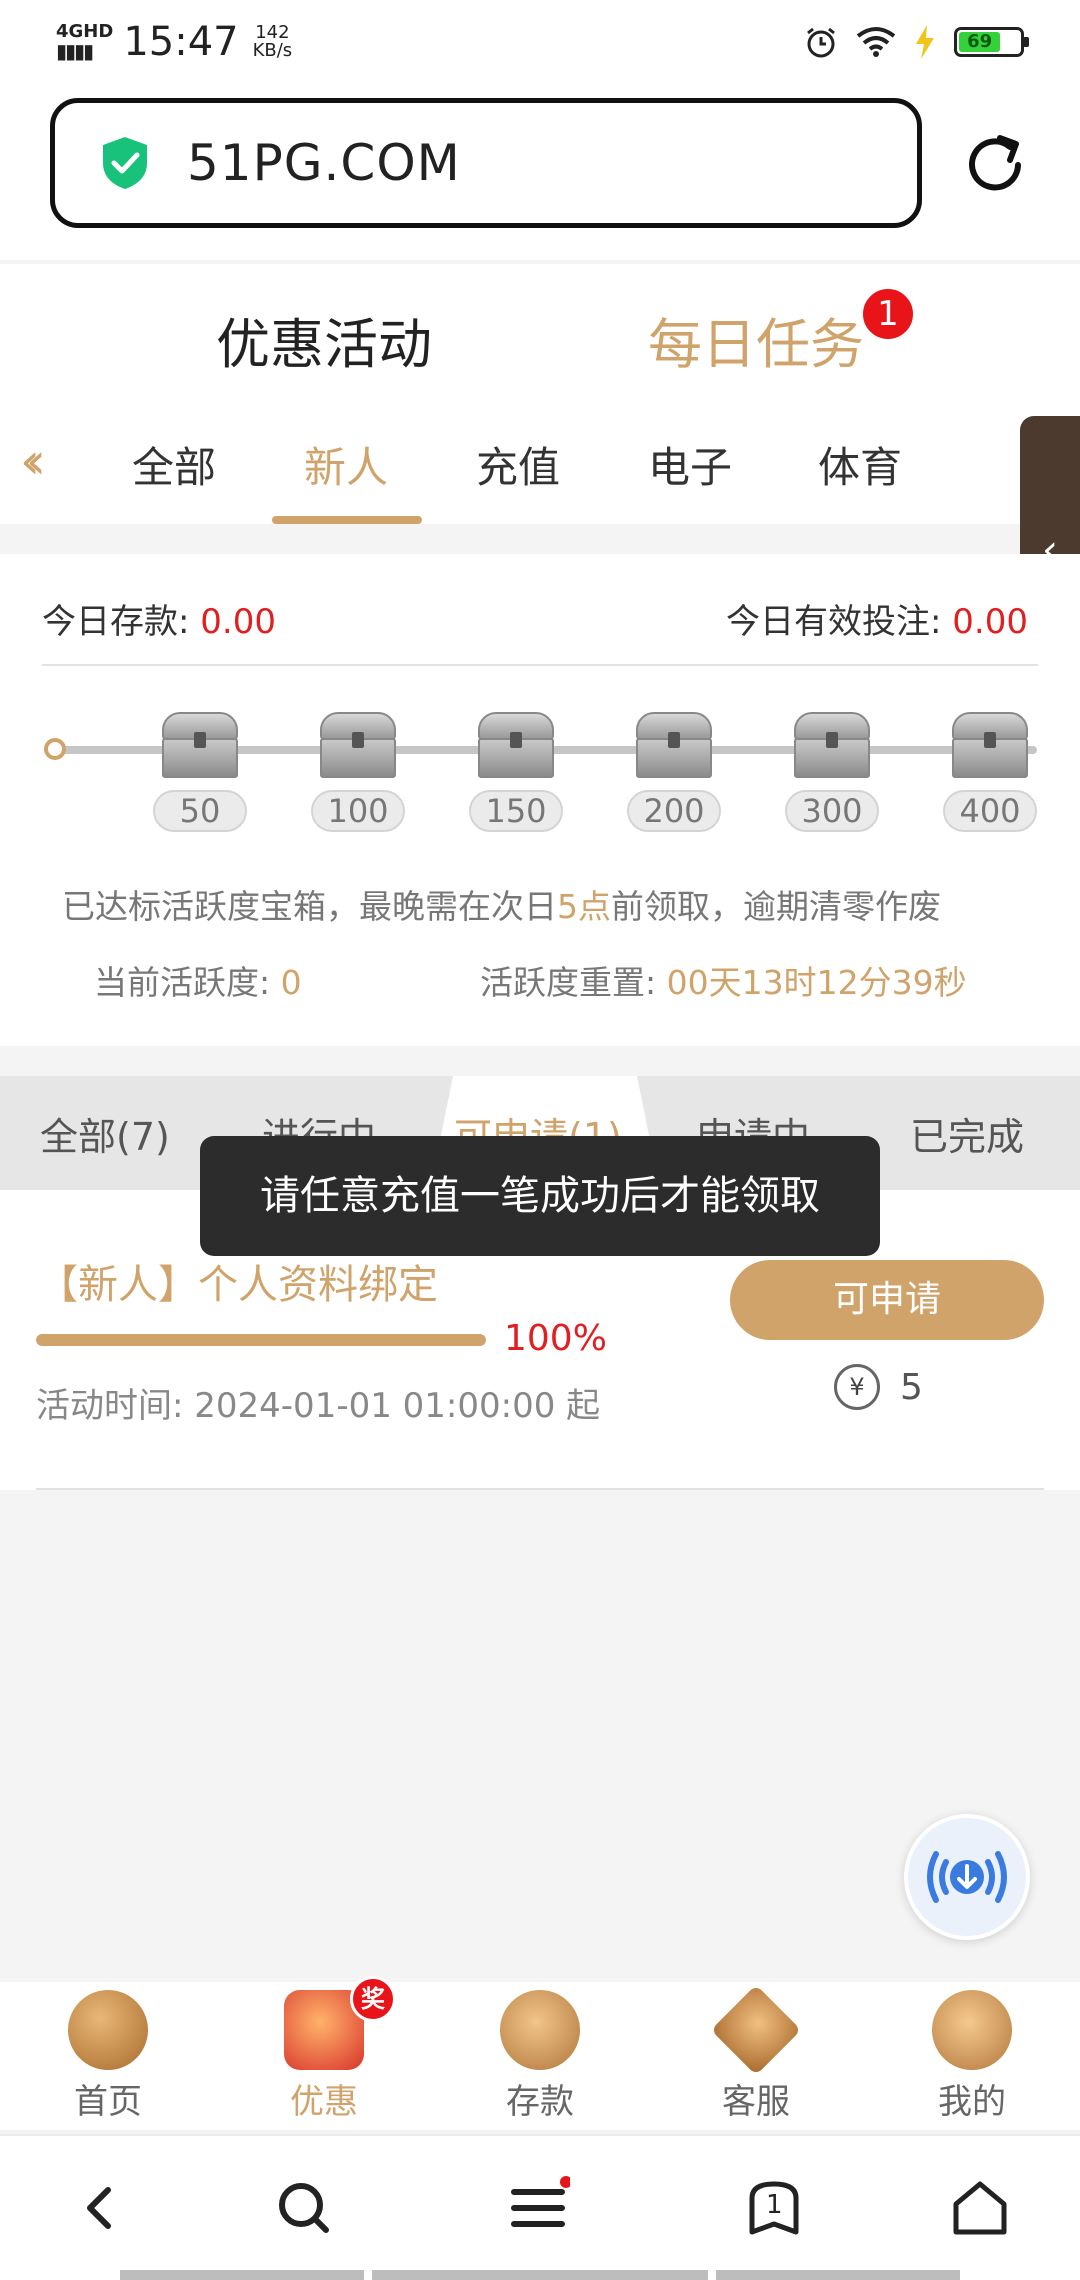  I want to click on download-icon, so click(967, 1877).